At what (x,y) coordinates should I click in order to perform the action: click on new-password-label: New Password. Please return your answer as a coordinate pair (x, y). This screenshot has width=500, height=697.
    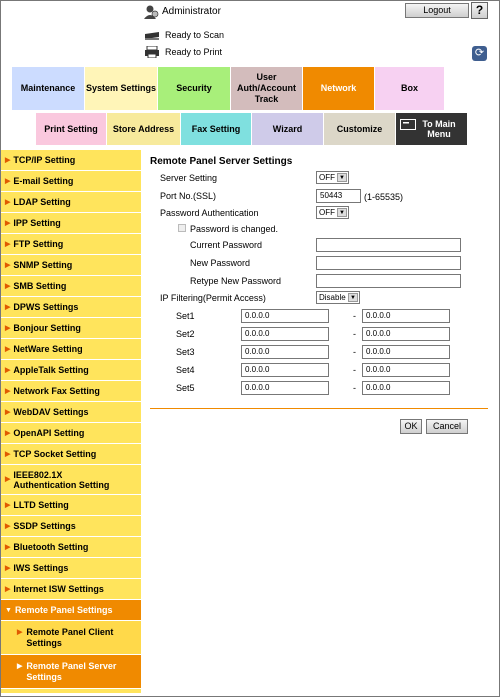
    Looking at the image, I should click on (220, 263).